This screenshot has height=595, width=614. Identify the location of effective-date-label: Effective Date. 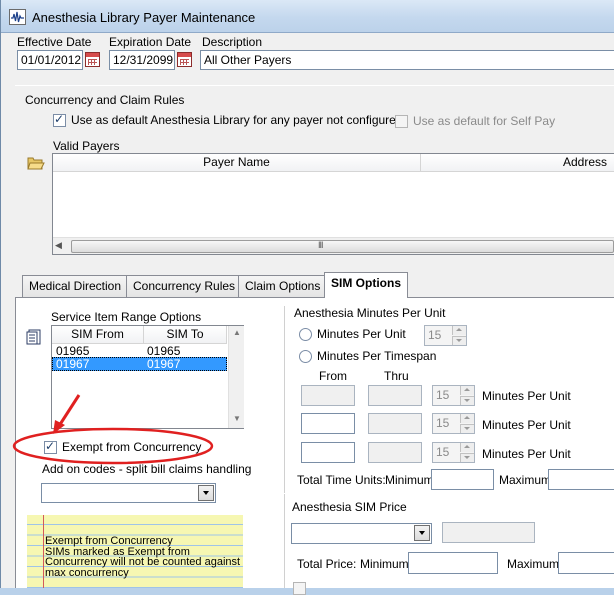
(54, 42).